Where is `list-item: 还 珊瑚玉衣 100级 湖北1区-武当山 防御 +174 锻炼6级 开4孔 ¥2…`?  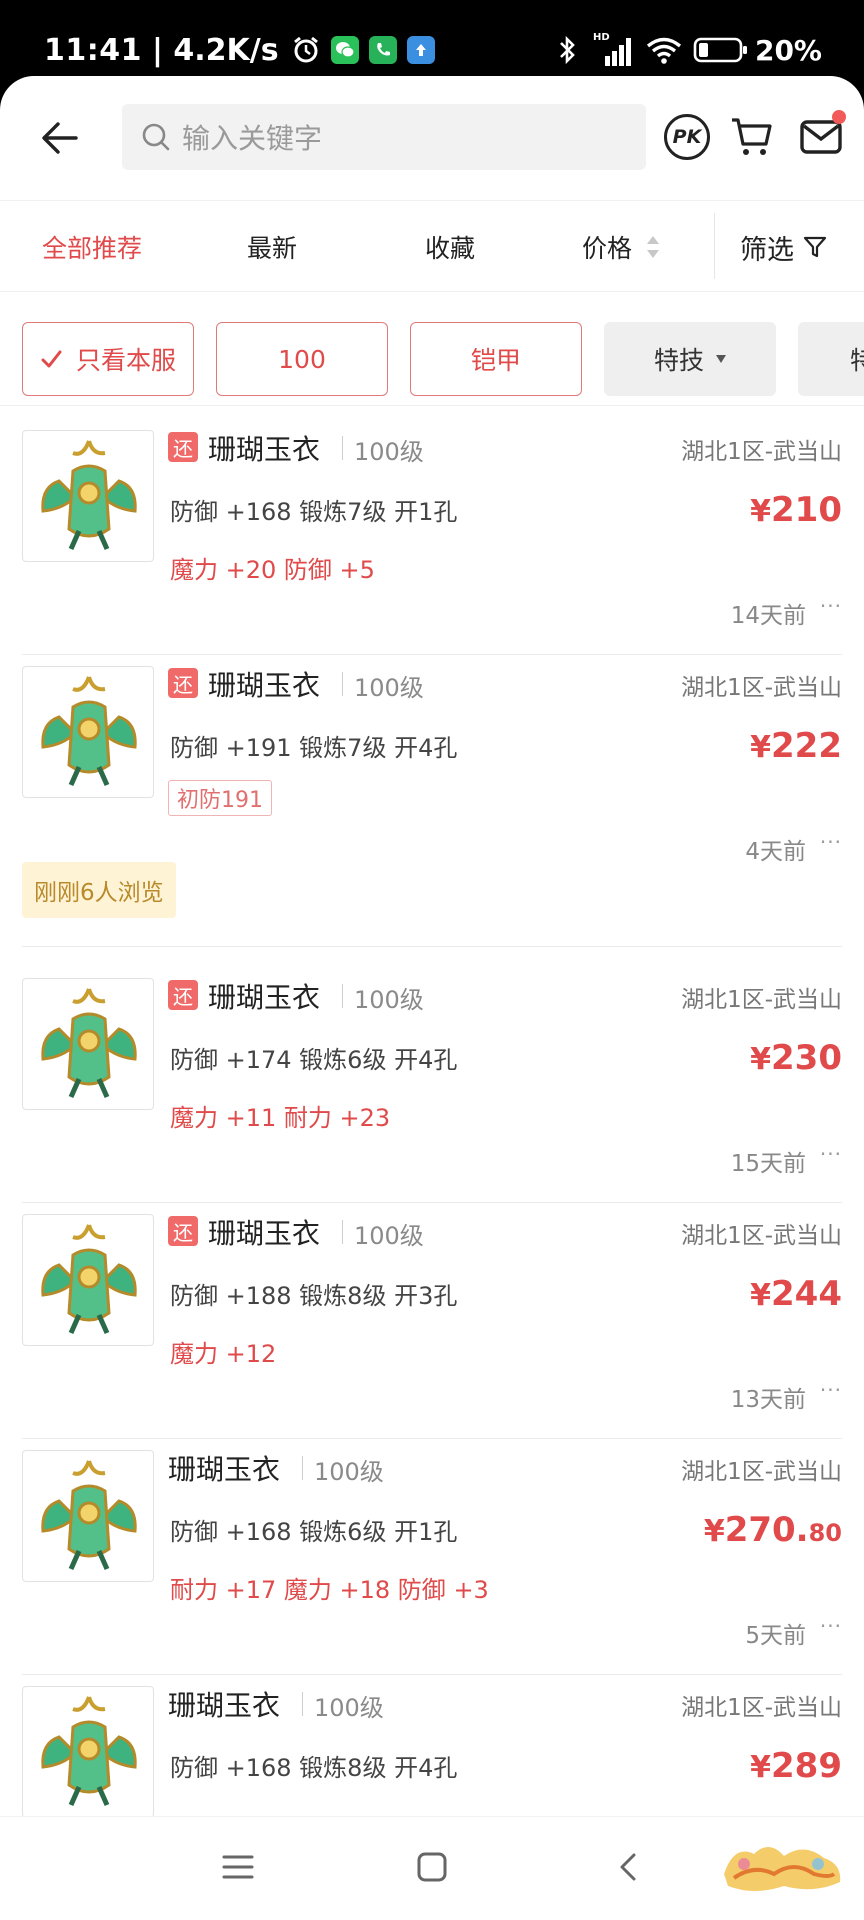
list-item: 还 珊瑚玉衣 100级 湖北1区-武当山 防御 +174 锻炼6级 开4孔 ¥2… is located at coordinates (432, 1084).